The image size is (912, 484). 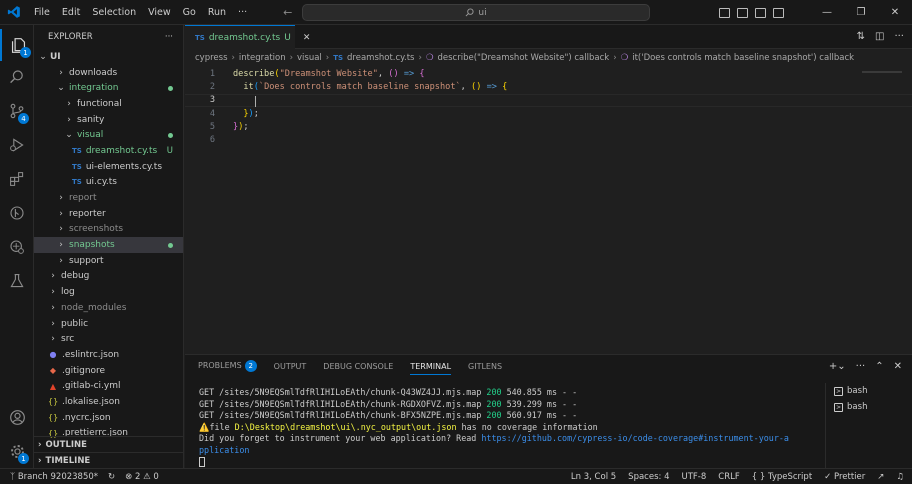 What do you see at coordinates (307, 38) in the screenshot?
I see `close-icon: ✕` at bounding box center [307, 38].